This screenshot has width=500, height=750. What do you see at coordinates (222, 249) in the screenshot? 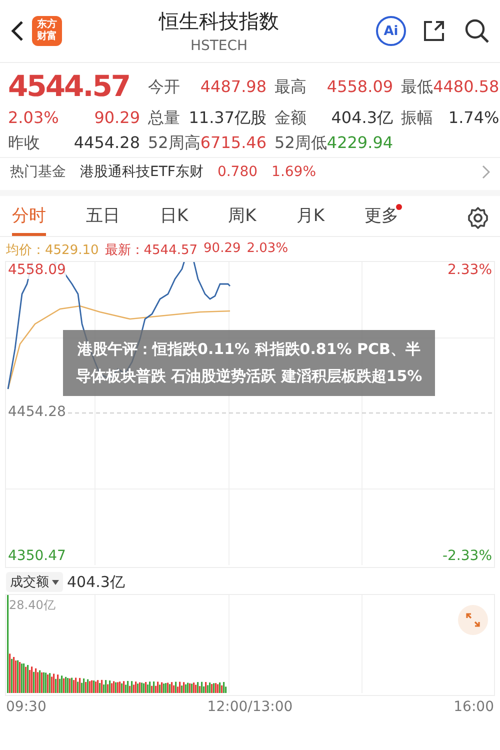
I see `latest-change: 90.29` at bounding box center [222, 249].